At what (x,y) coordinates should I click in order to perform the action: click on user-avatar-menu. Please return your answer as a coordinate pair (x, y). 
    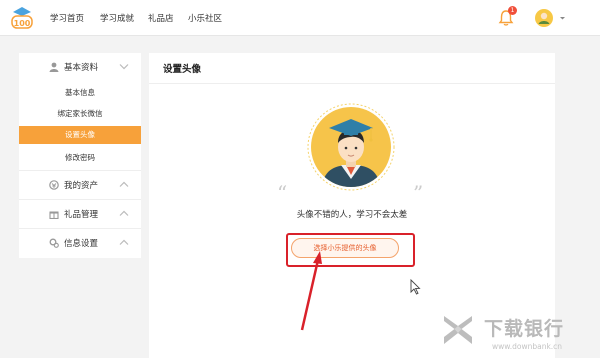
    Looking at the image, I should click on (550, 18).